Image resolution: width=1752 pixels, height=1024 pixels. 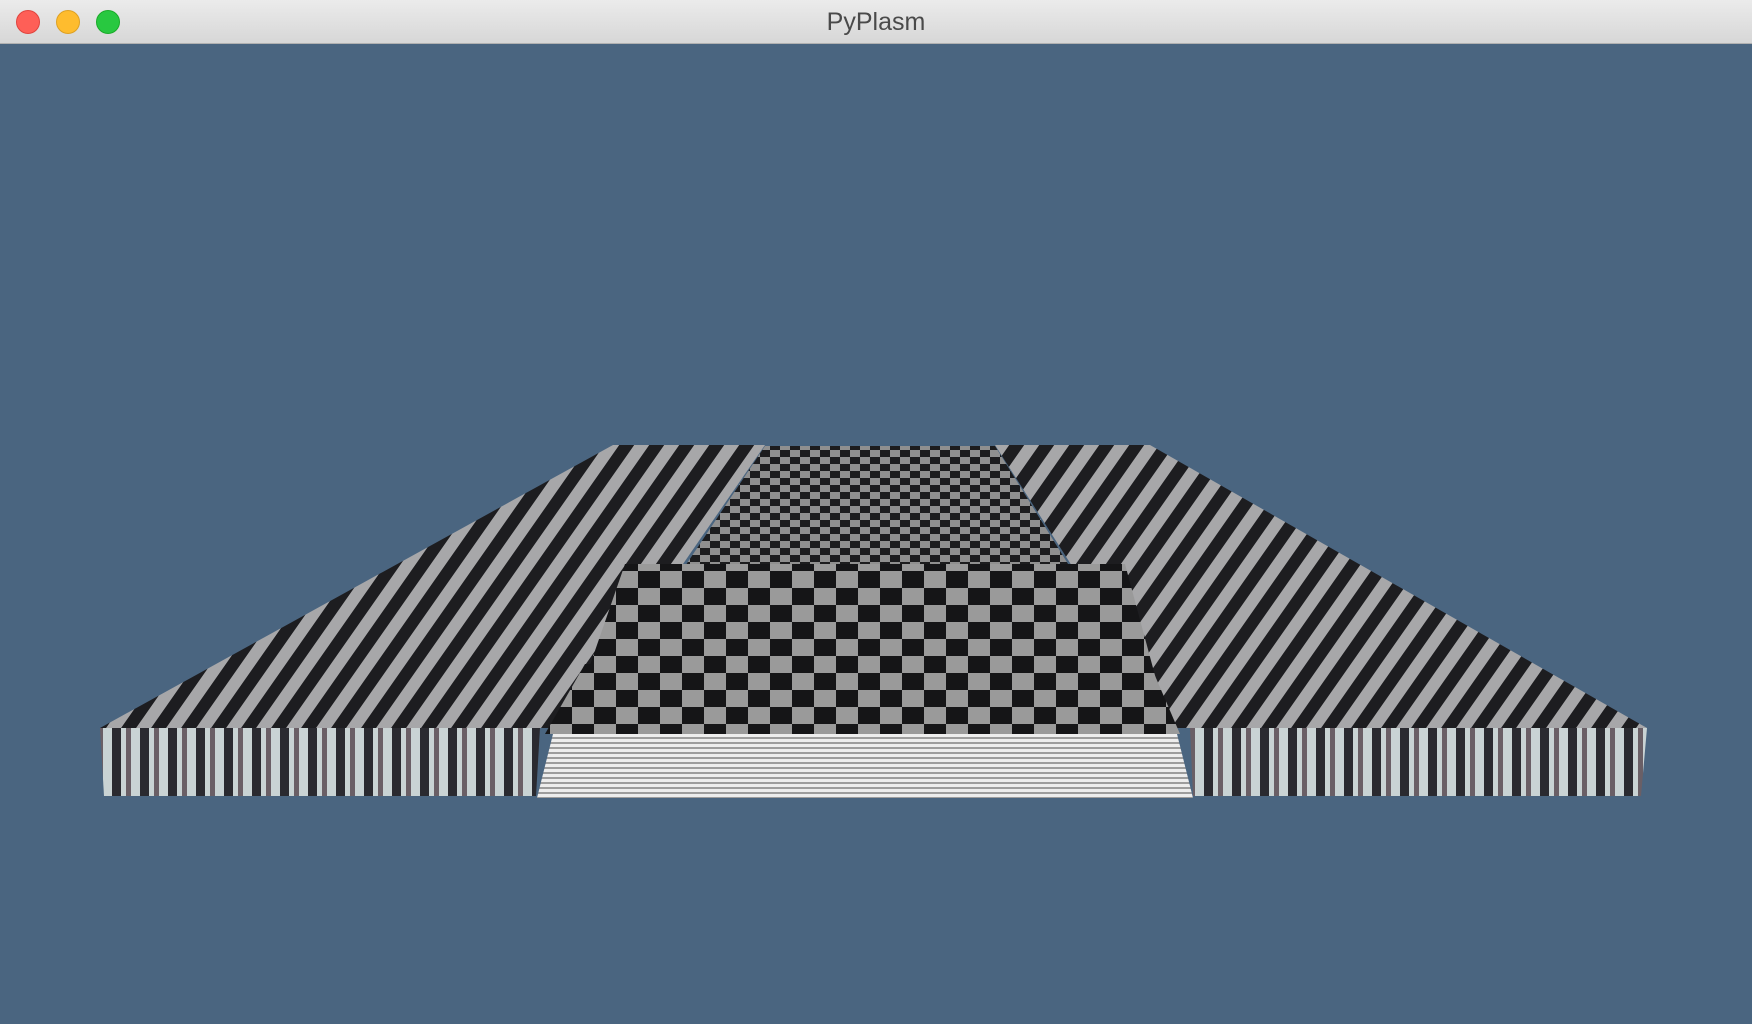 I want to click on left-slab-edge, so click(x=320, y=762).